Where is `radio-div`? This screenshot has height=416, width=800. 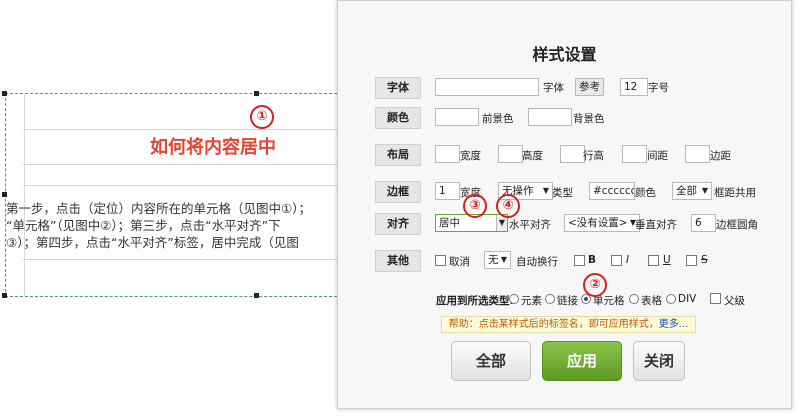
radio-div is located at coordinates (671, 299).